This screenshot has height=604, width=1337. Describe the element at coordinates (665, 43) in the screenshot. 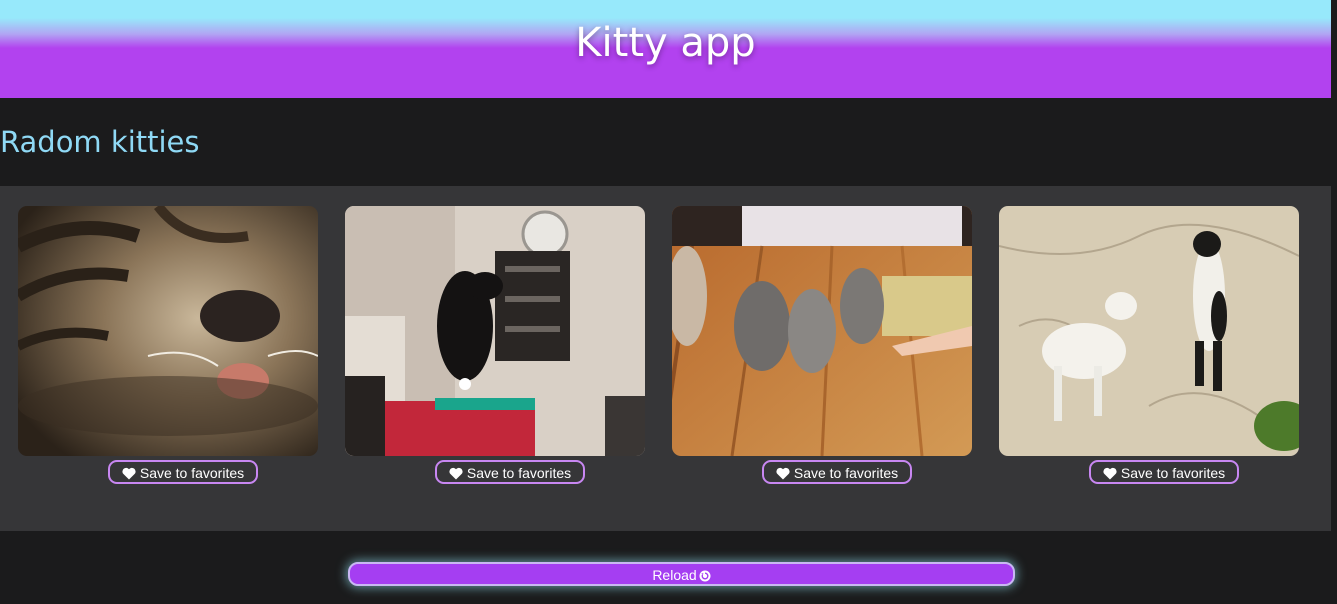

I see `app-title: Kitty app` at that location.